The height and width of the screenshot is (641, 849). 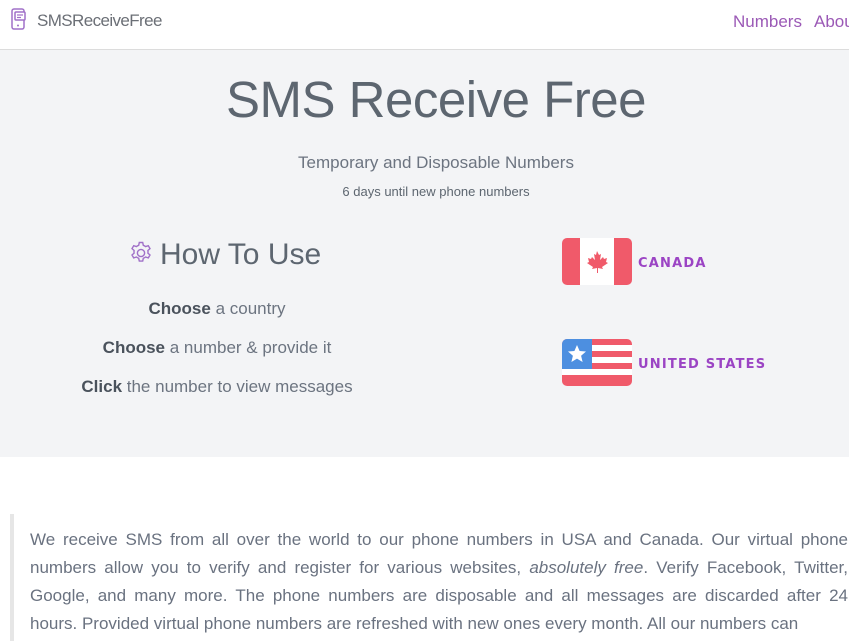 What do you see at coordinates (179, 308) in the screenshot?
I see `step-1-bold: Choose` at bounding box center [179, 308].